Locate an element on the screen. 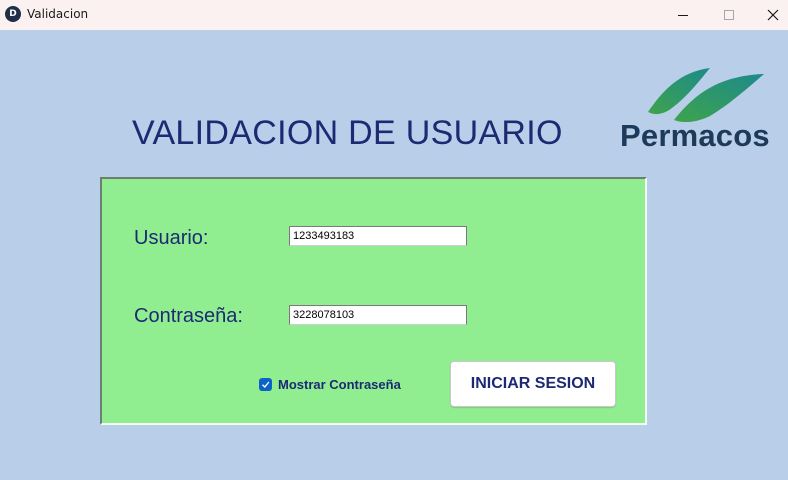 This screenshot has width=788, height=480. close-button is located at coordinates (769, 15).